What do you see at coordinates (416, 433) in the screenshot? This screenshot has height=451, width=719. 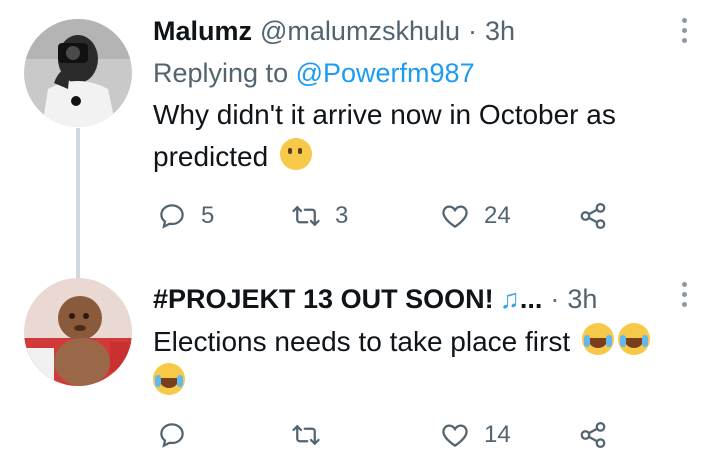 I see `action-bar: 14` at bounding box center [416, 433].